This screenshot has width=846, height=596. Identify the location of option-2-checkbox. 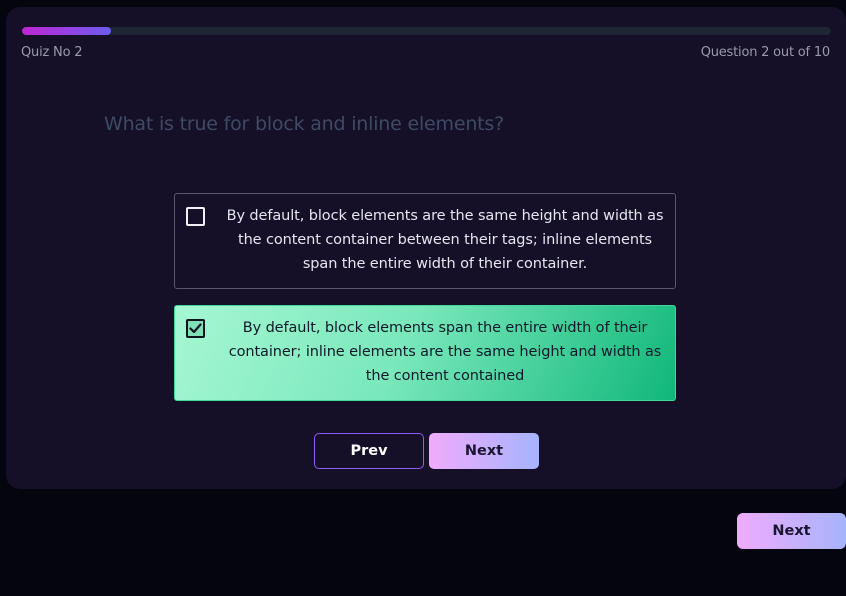
(195, 328).